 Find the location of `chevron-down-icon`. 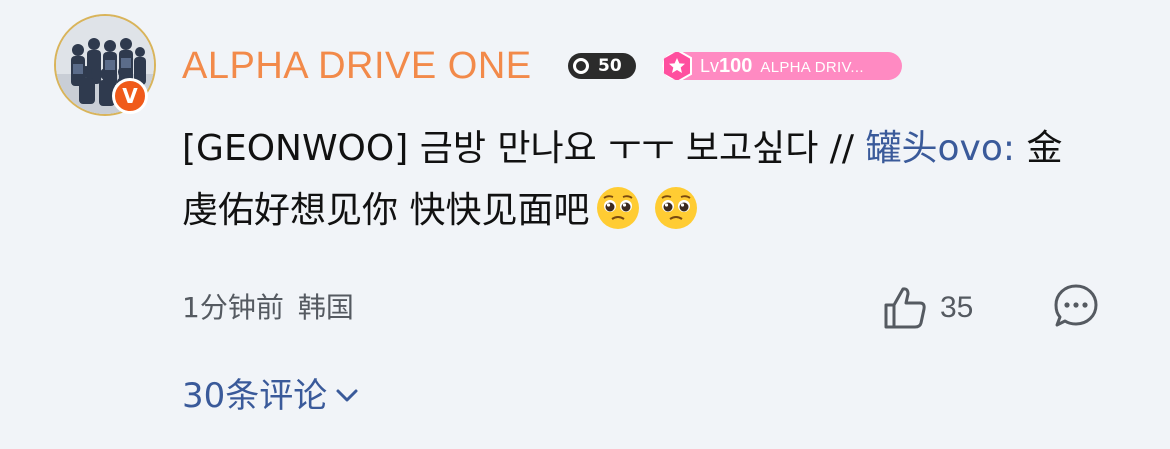

chevron-down-icon is located at coordinates (347, 395).